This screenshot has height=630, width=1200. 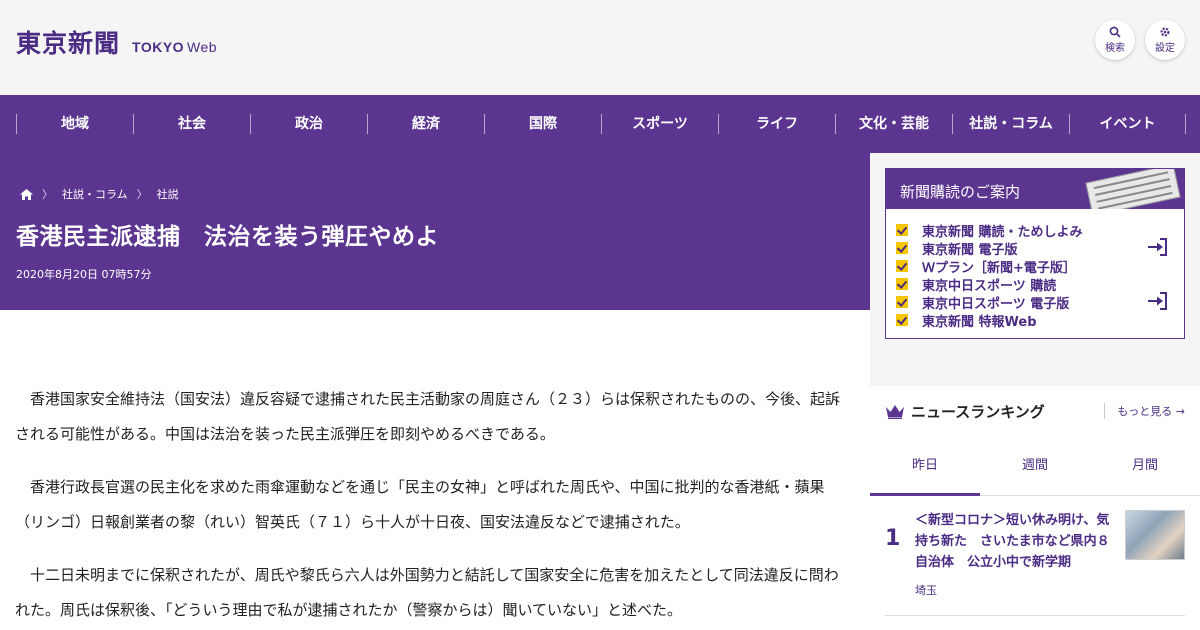 What do you see at coordinates (542, 124) in the screenshot?
I see `nav-item-international: 国際` at bounding box center [542, 124].